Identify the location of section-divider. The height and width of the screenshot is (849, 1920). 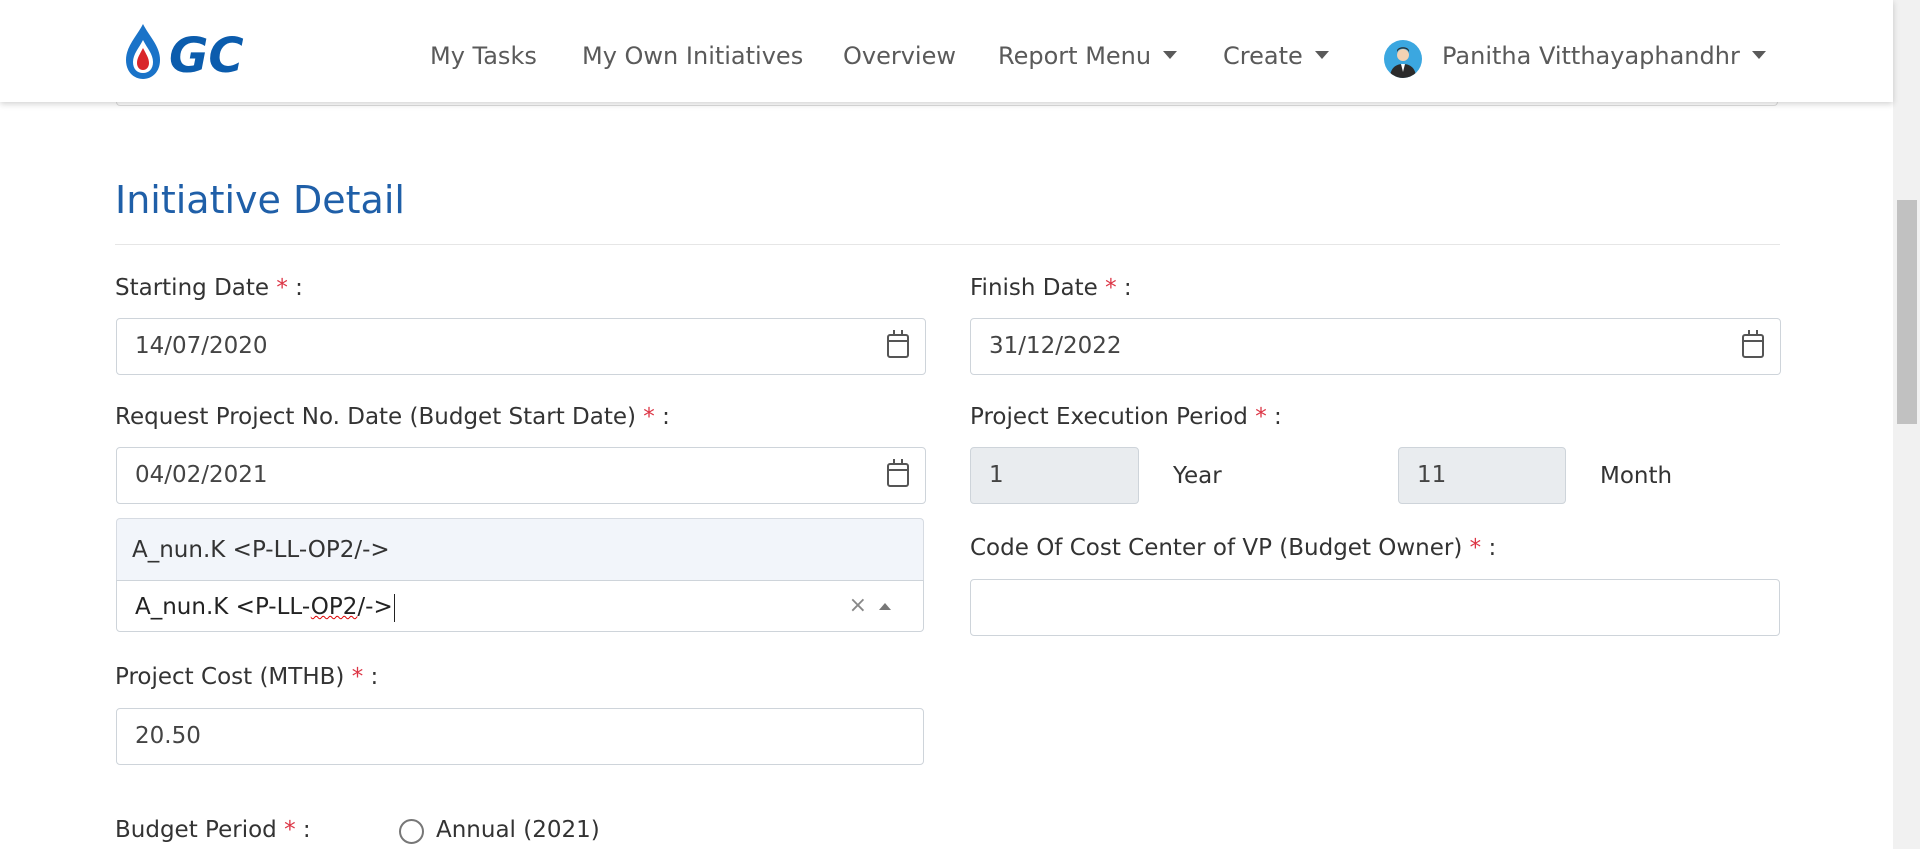
(947, 244).